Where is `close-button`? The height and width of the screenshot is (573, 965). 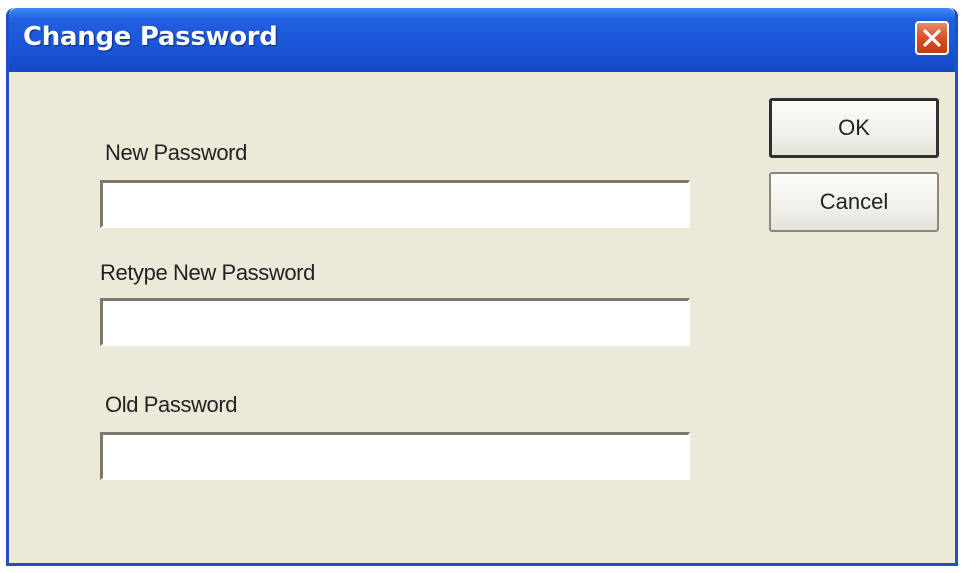
close-button is located at coordinates (932, 38).